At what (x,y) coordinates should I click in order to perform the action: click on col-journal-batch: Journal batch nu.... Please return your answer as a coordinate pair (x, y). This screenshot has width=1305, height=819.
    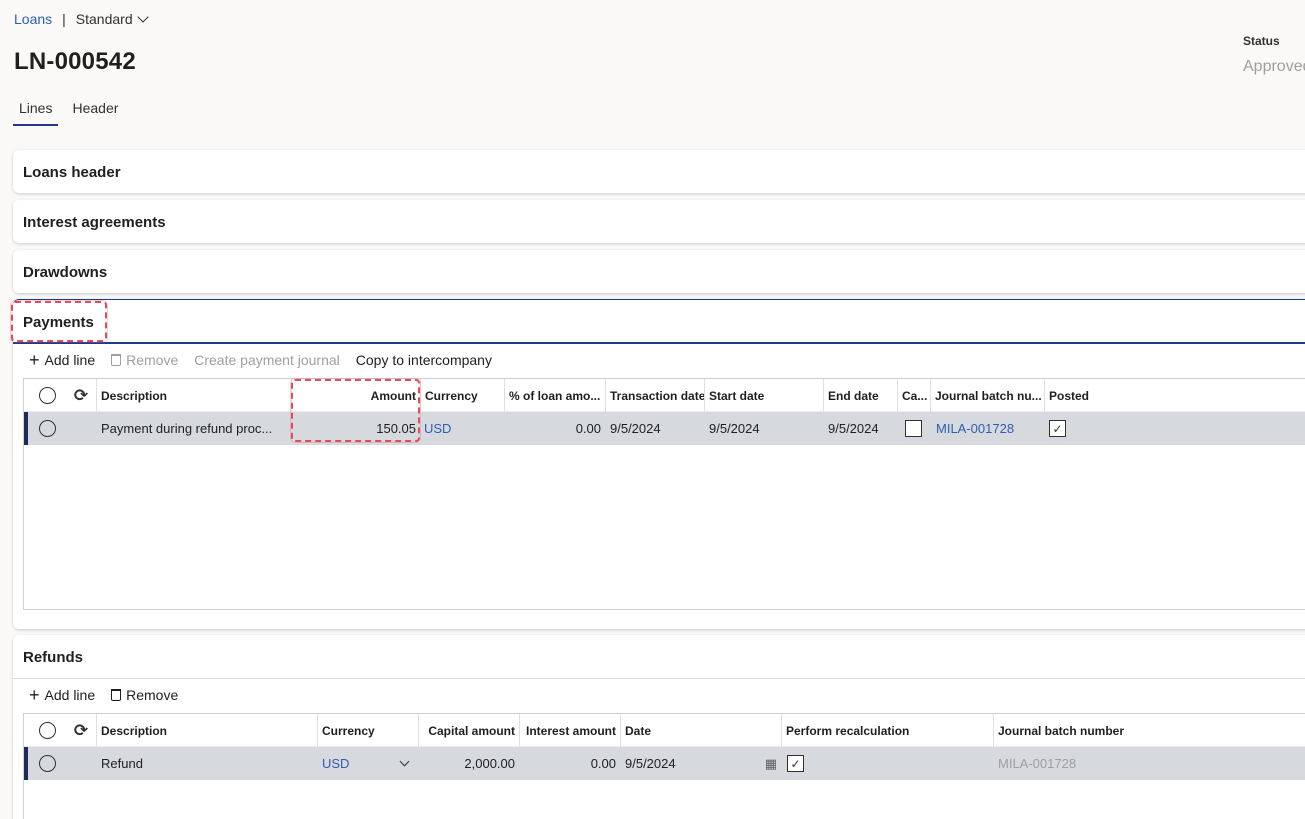
    Looking at the image, I should click on (987, 395).